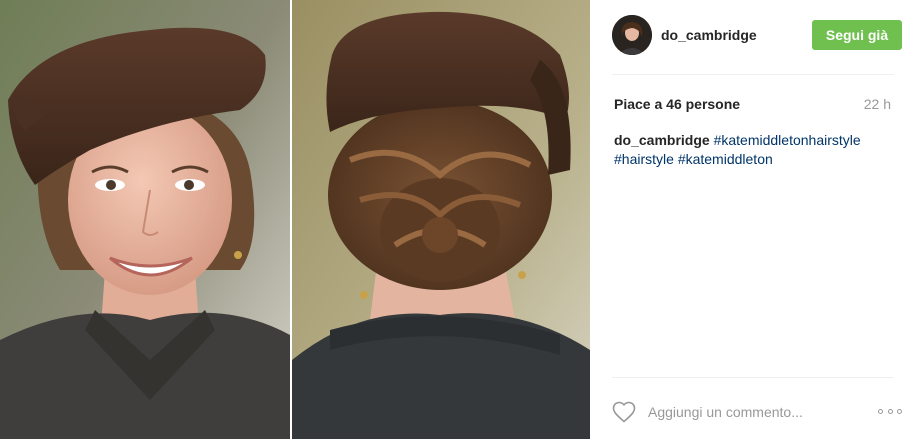 The height and width of the screenshot is (439, 903). I want to click on hashtag-link: #hairstyle, so click(644, 159).